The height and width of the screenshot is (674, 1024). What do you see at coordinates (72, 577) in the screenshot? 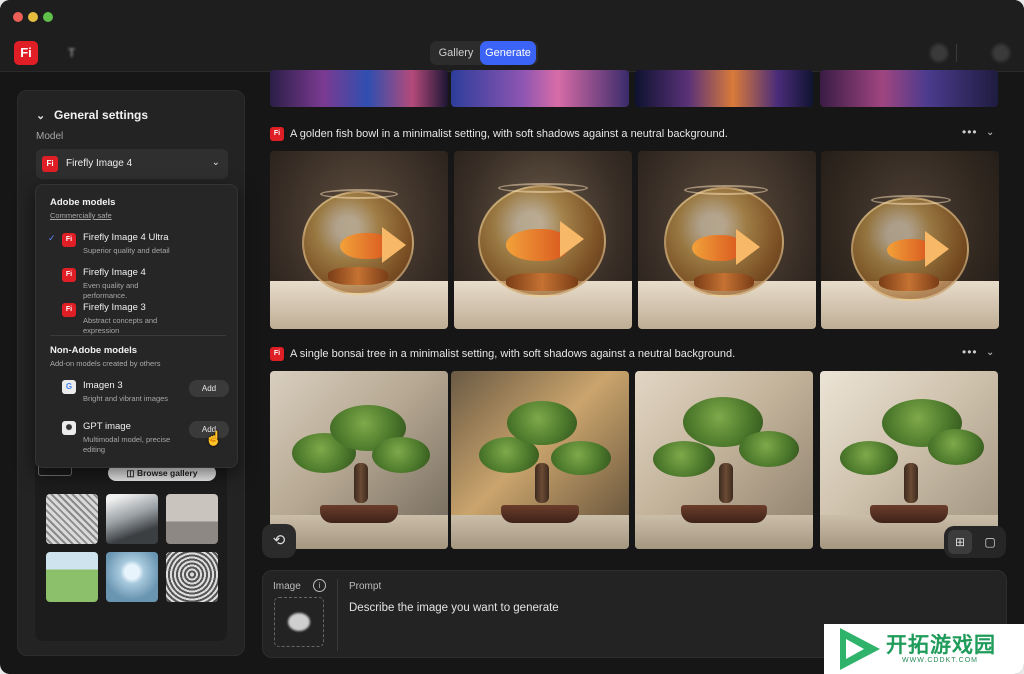
I see `style-thumb-road` at bounding box center [72, 577].